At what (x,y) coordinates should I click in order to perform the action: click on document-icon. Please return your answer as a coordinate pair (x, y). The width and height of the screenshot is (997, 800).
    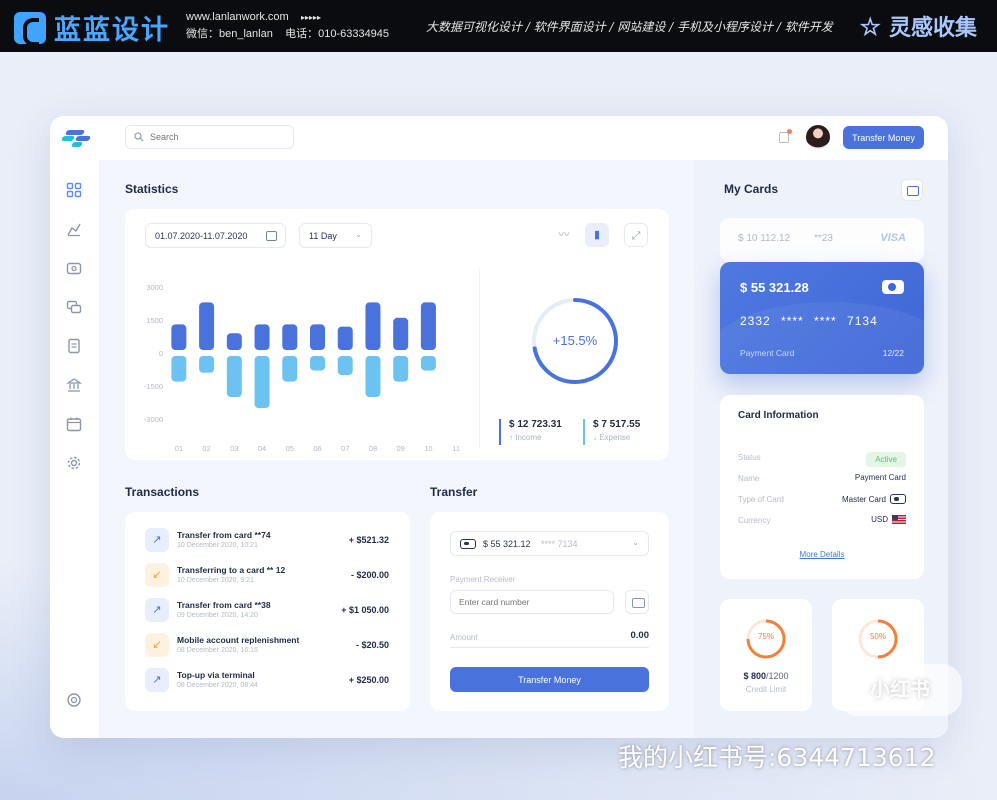
    Looking at the image, I should click on (74, 346).